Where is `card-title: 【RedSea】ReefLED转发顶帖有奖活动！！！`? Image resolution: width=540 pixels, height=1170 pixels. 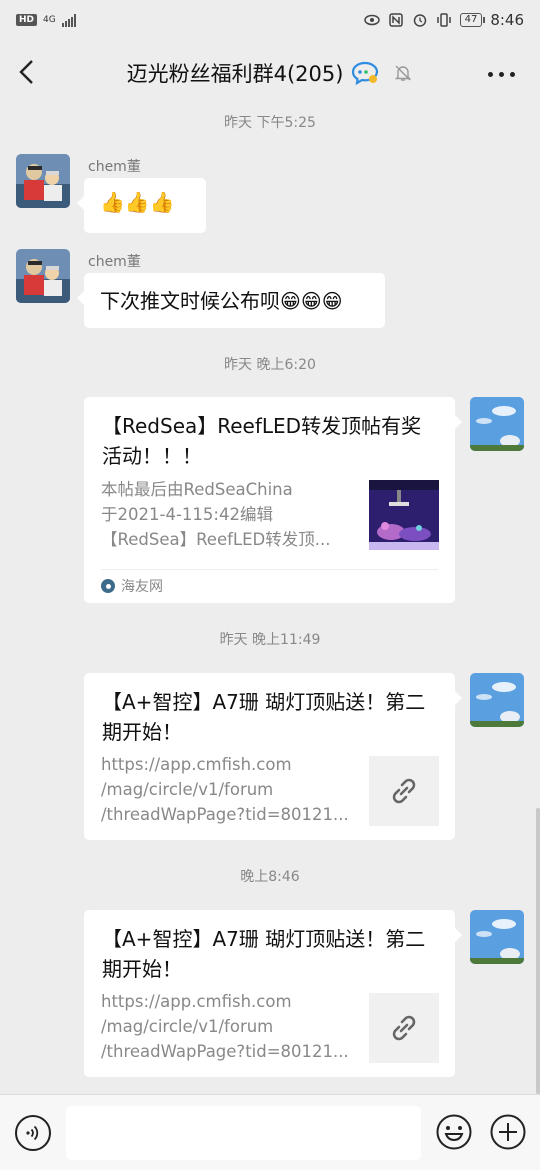
card-title: 【RedSea】ReefLED转发顶帖有奖活动！！！ is located at coordinates (262, 441).